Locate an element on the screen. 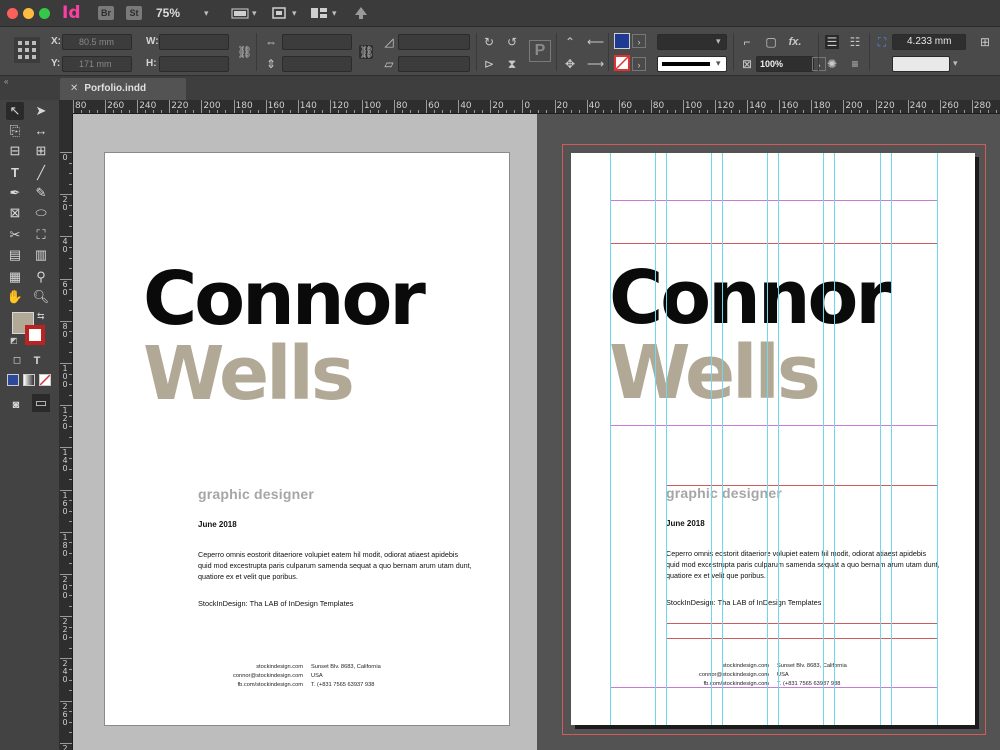 This screenshot has height=750, width=1000. text-wrap-icon: ✺ is located at coordinates (832, 64).